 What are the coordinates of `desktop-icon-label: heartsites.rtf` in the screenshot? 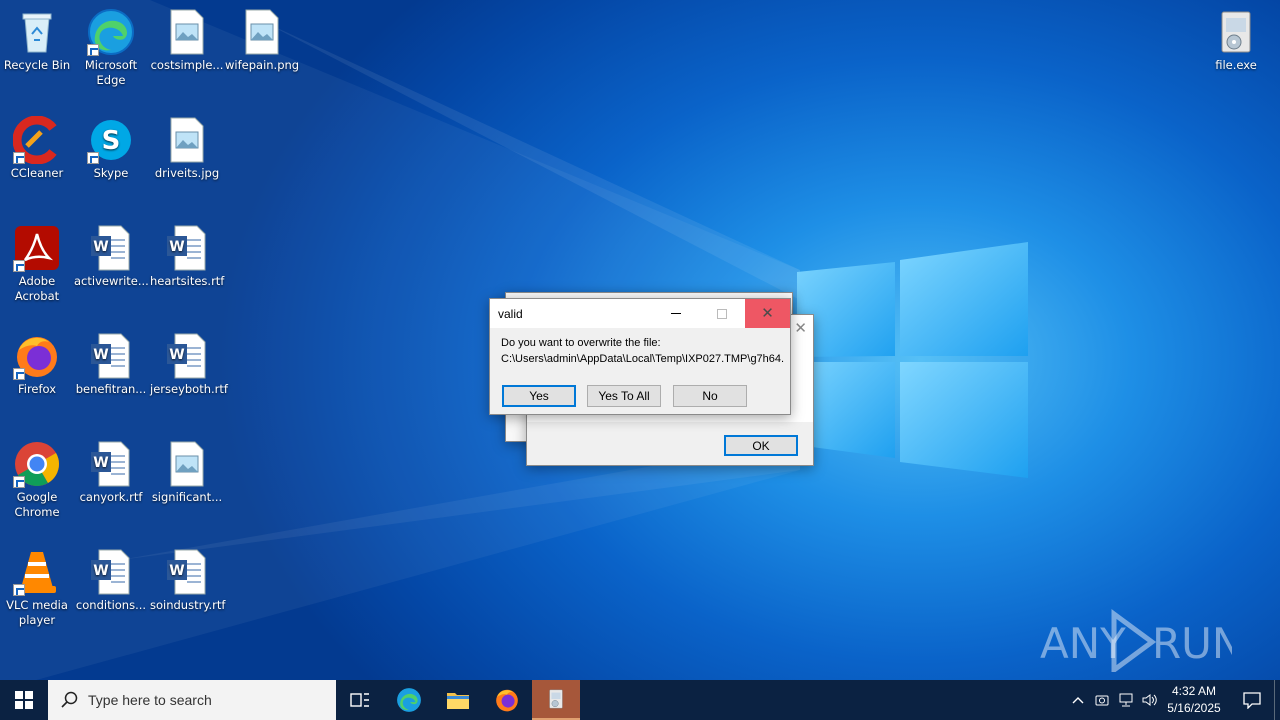 It's located at (187, 281).